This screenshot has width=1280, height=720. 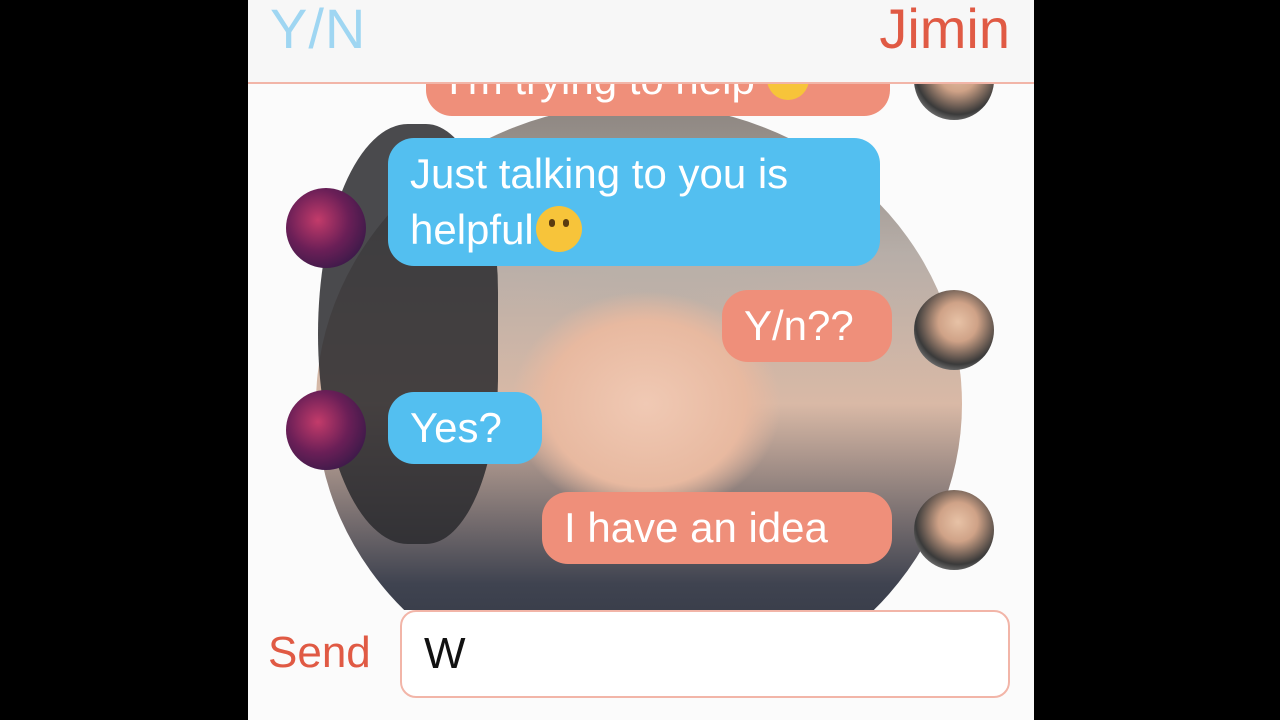 I want to click on message-text-continued: helpful, so click(x=472, y=229).